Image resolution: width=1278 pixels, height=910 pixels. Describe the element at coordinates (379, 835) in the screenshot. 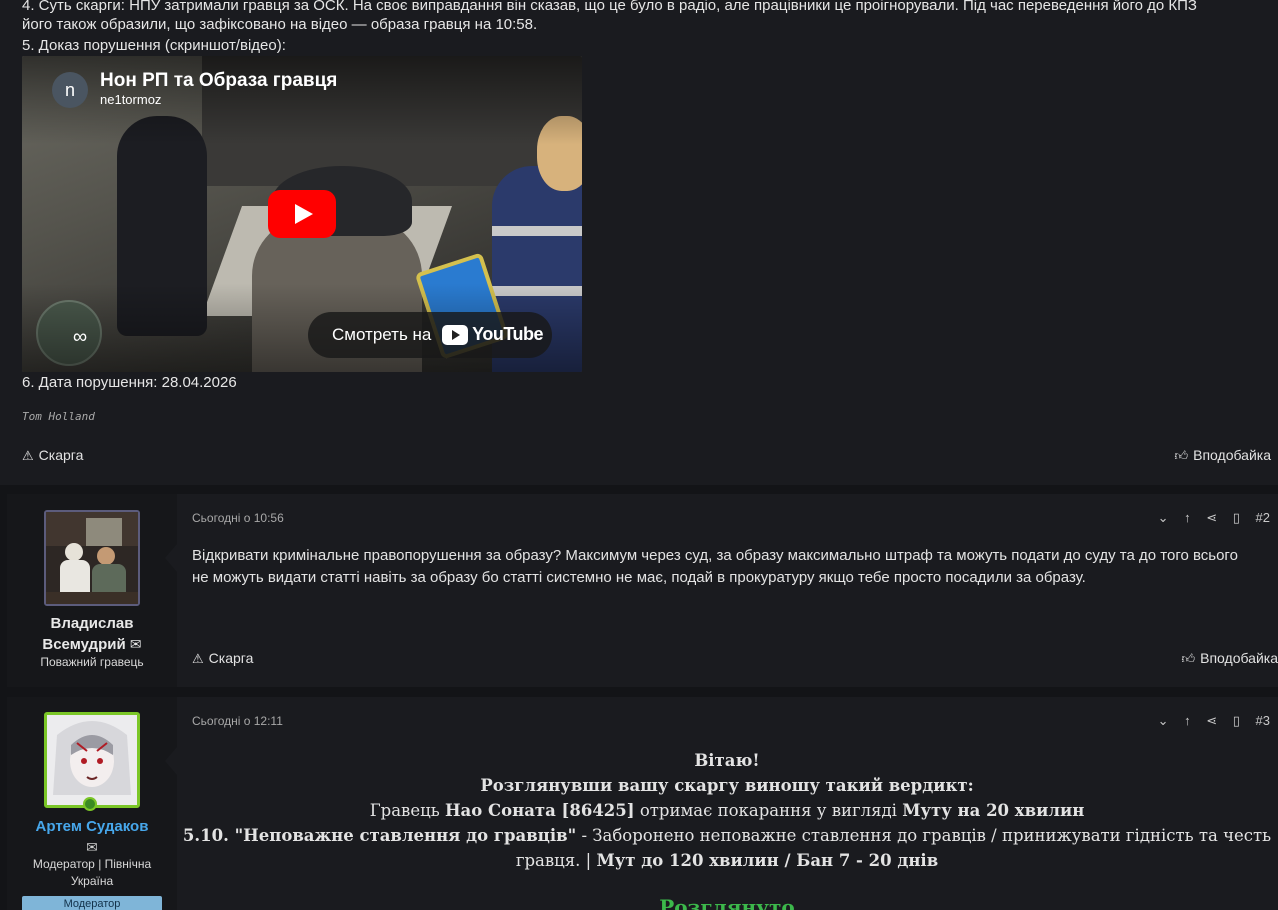

I see `rule-code: 5.10. "Неповажне ставлення до гравців"` at that location.